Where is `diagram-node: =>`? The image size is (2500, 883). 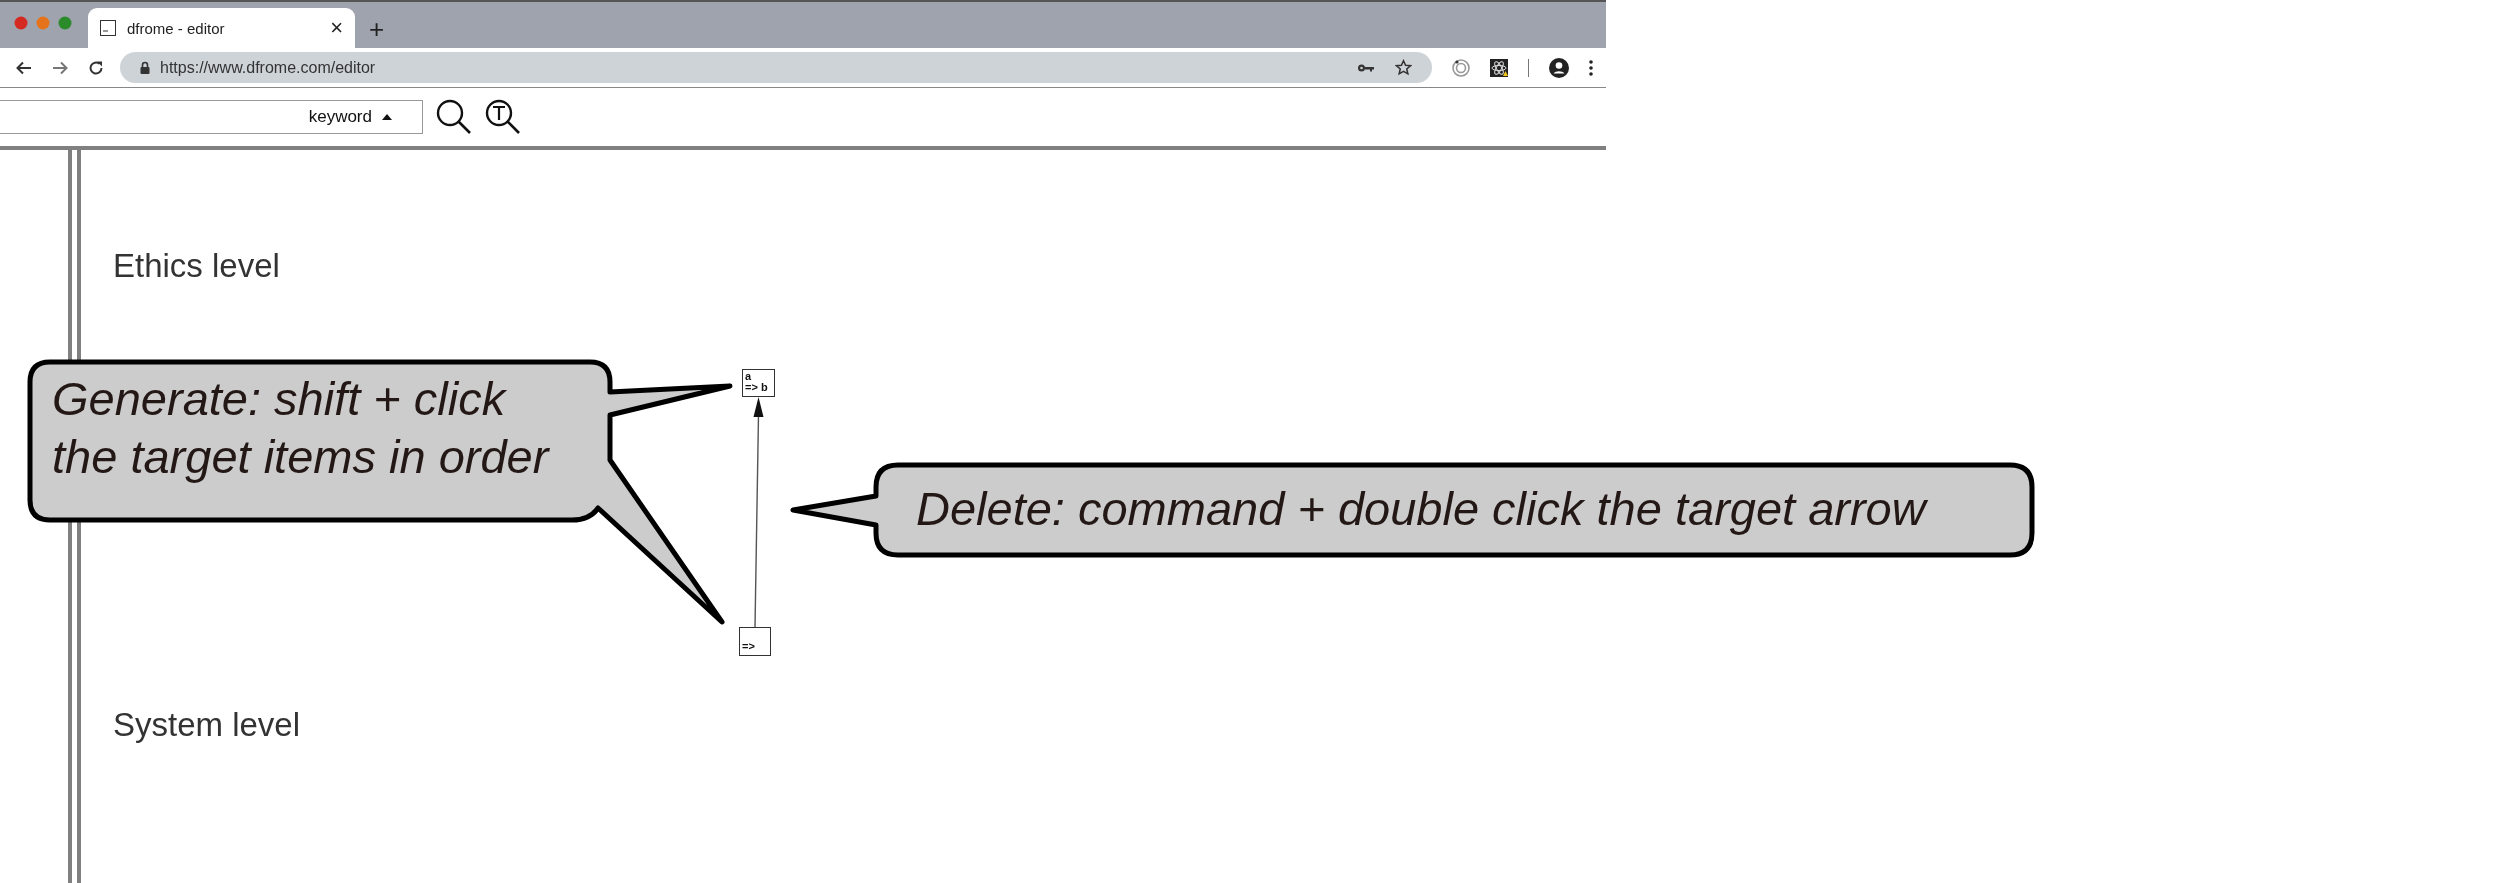
diagram-node: => is located at coordinates (755, 641).